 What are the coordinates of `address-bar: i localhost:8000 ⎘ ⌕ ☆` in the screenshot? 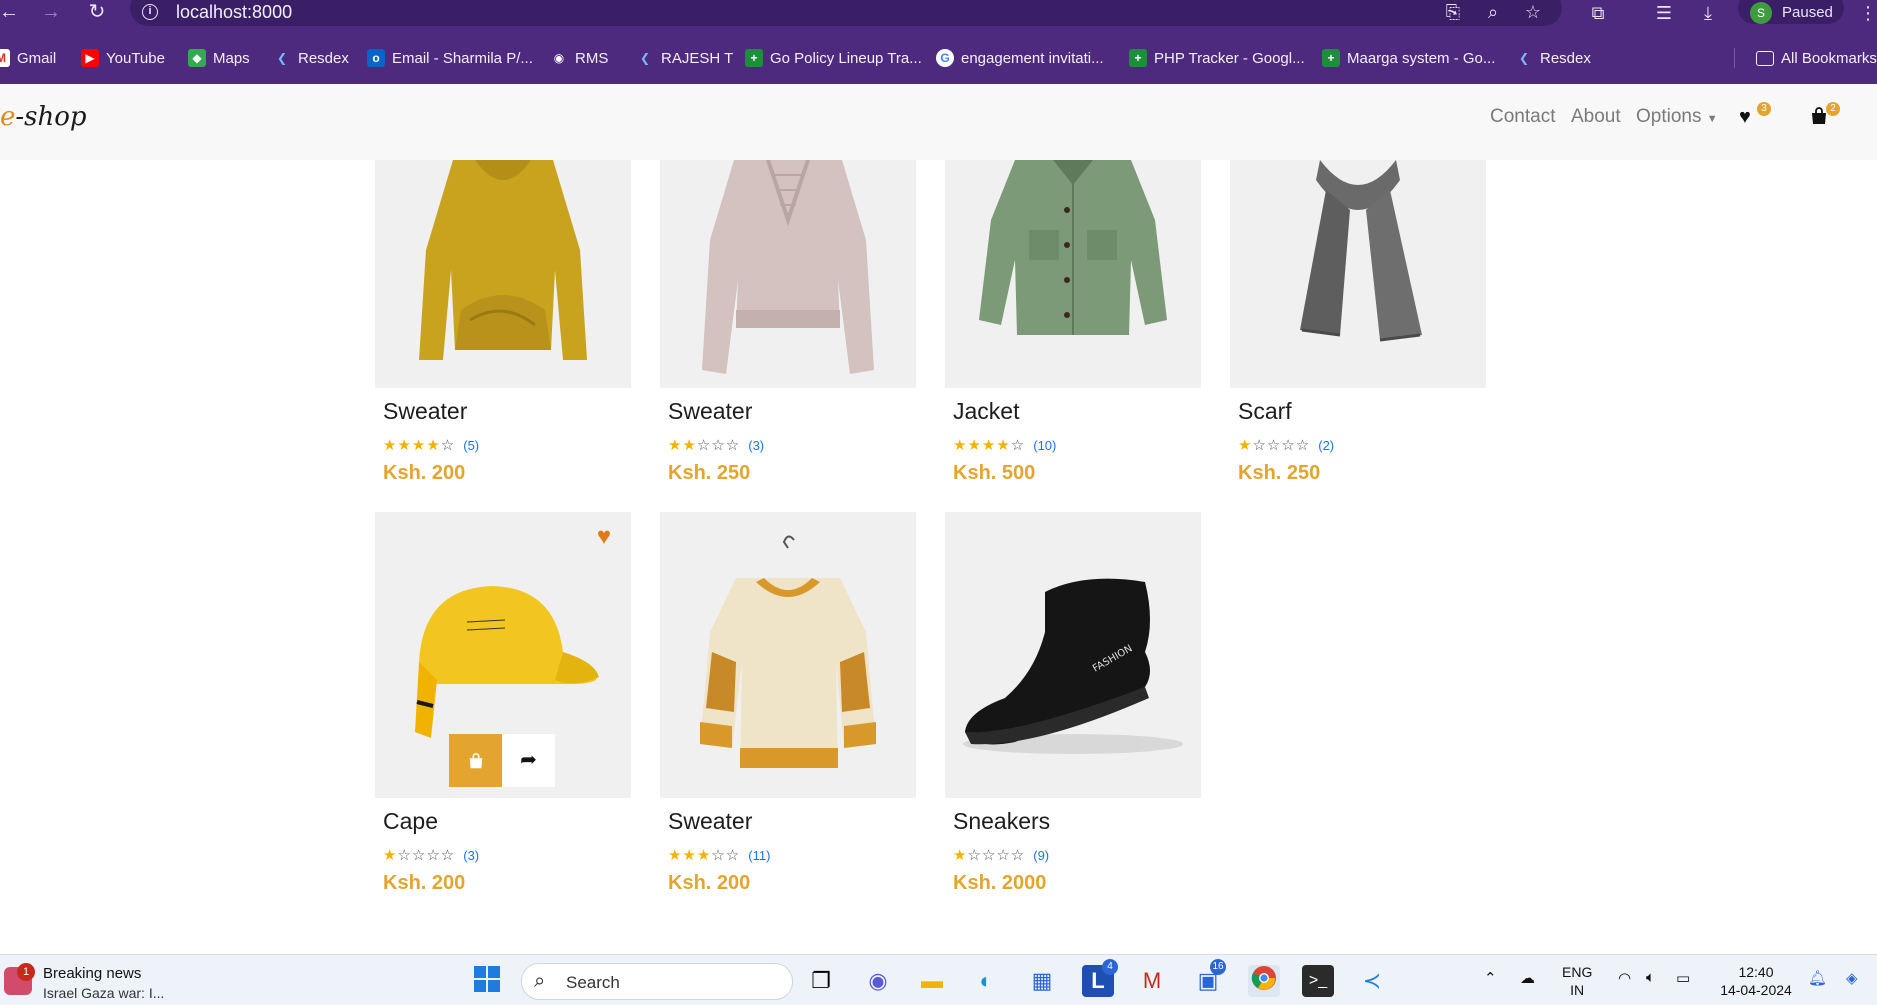 It's located at (846, 13).